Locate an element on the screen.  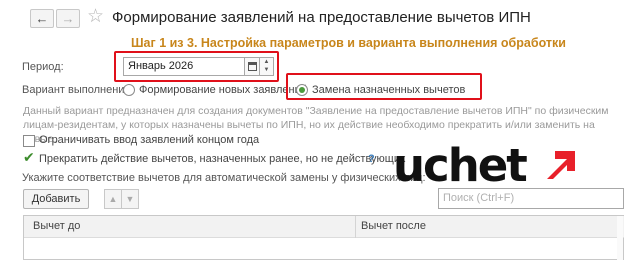
move-up-button: ▲ is located at coordinates (113, 199).